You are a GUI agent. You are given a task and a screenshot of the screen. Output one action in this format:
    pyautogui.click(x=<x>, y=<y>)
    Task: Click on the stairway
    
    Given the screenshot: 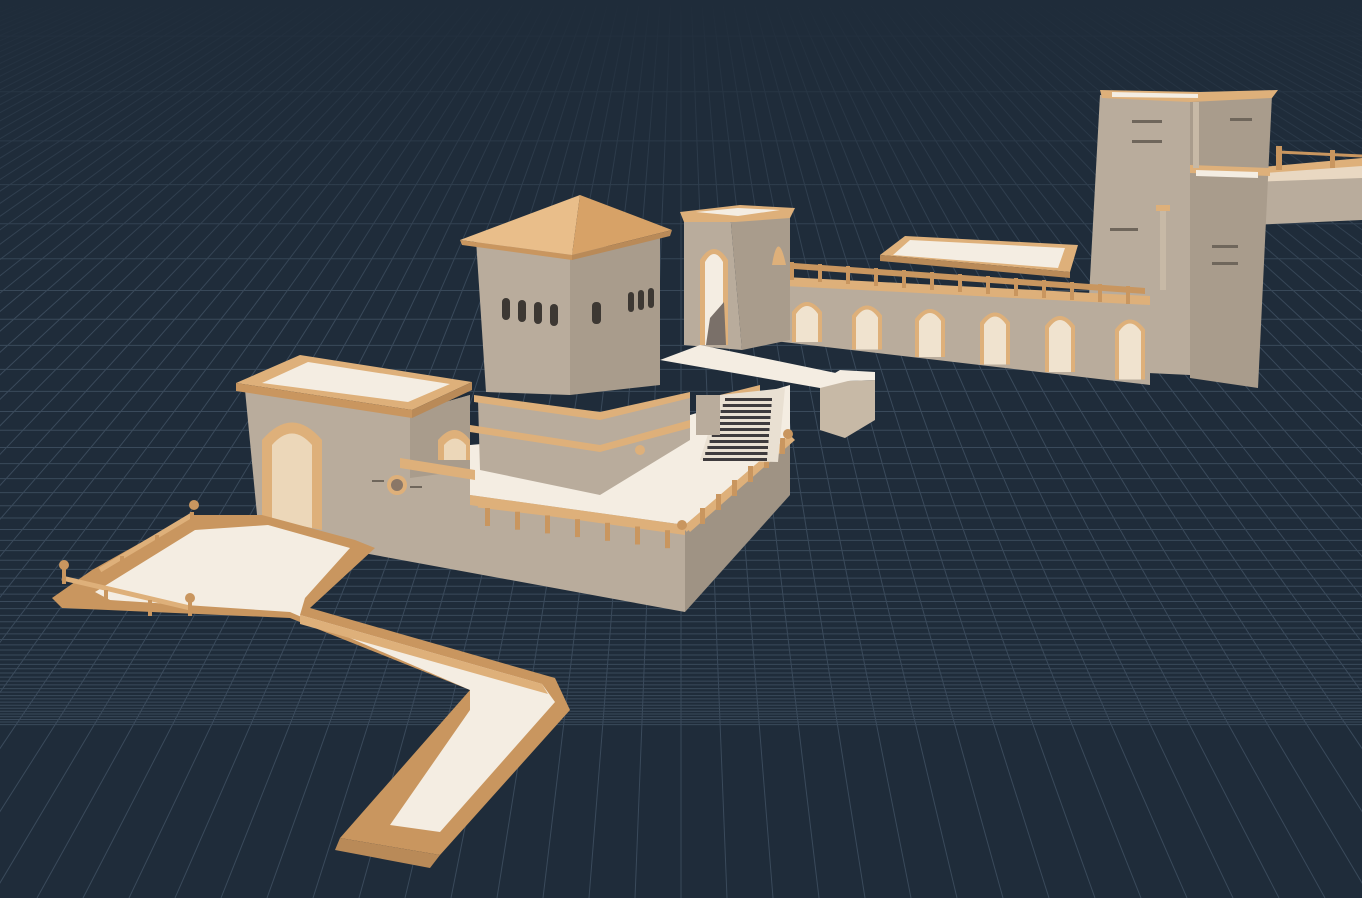 What is the action you would take?
    pyautogui.click(x=740, y=425)
    